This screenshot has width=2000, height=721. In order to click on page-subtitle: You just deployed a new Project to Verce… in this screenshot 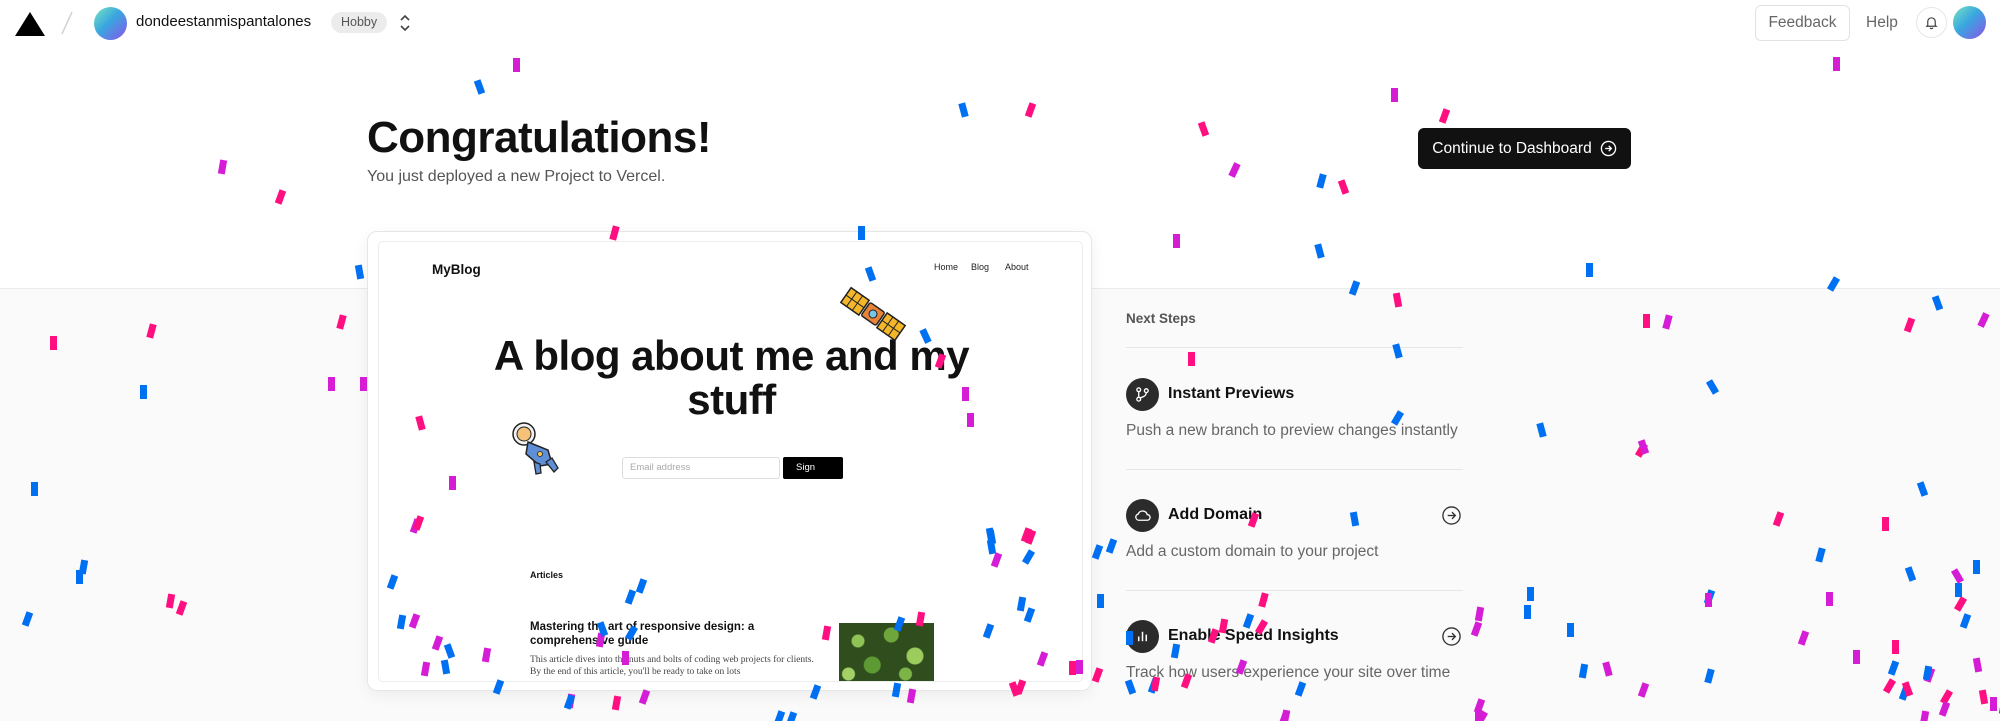, I will do `click(516, 176)`.